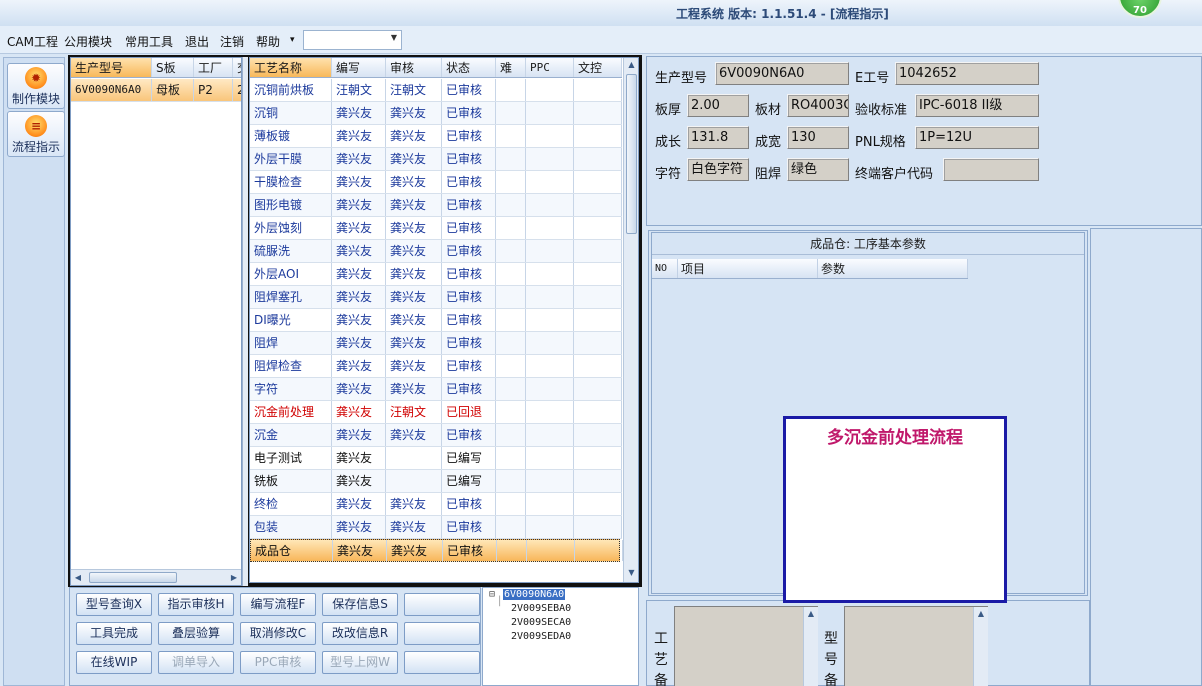 Image resolution: width=1202 pixels, height=686 pixels. Describe the element at coordinates (630, 320) in the screenshot. I see `process-grid-vscroll: ▲ ▼` at that location.